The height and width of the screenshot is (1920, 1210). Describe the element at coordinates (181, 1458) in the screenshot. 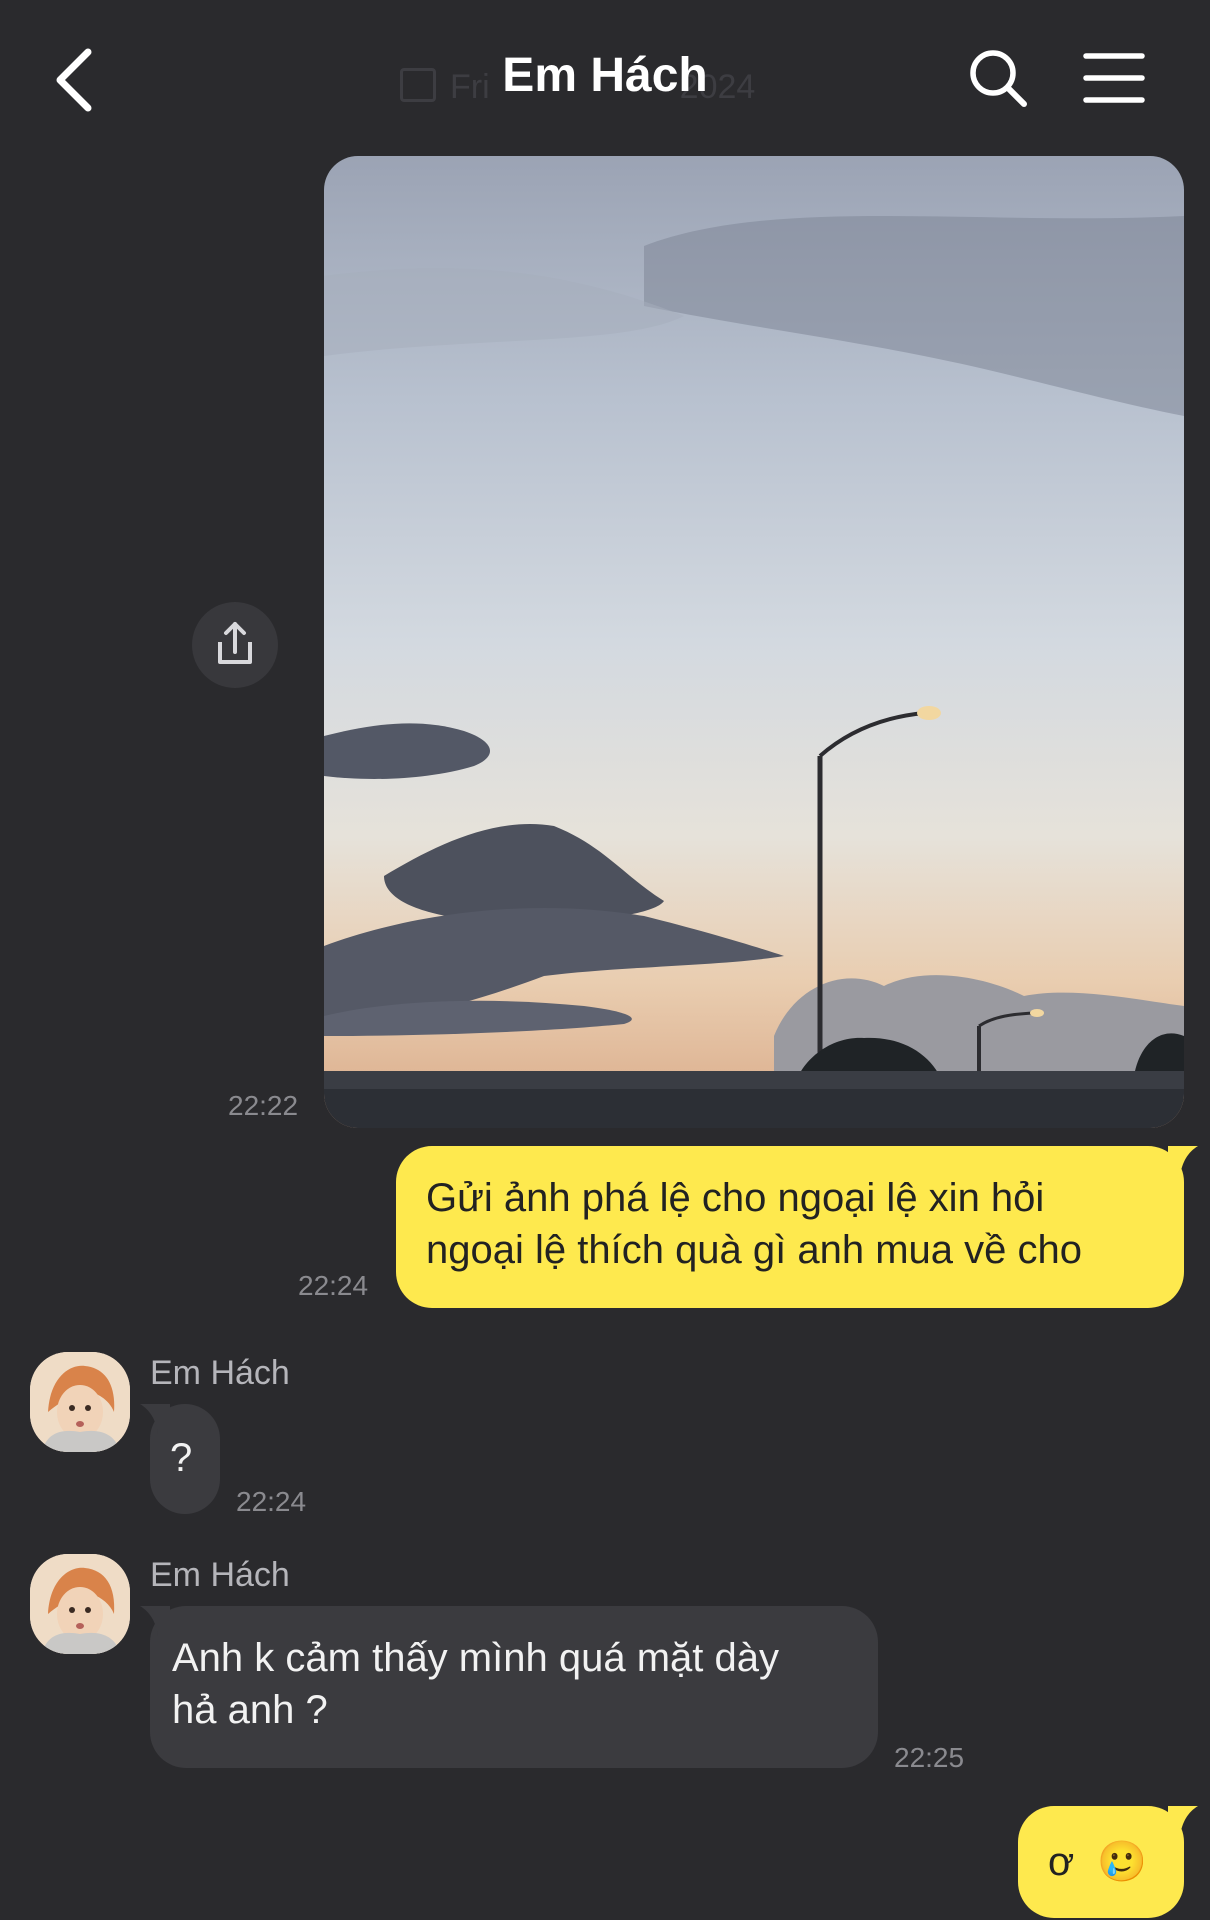

I see `message-text: ?` at that location.